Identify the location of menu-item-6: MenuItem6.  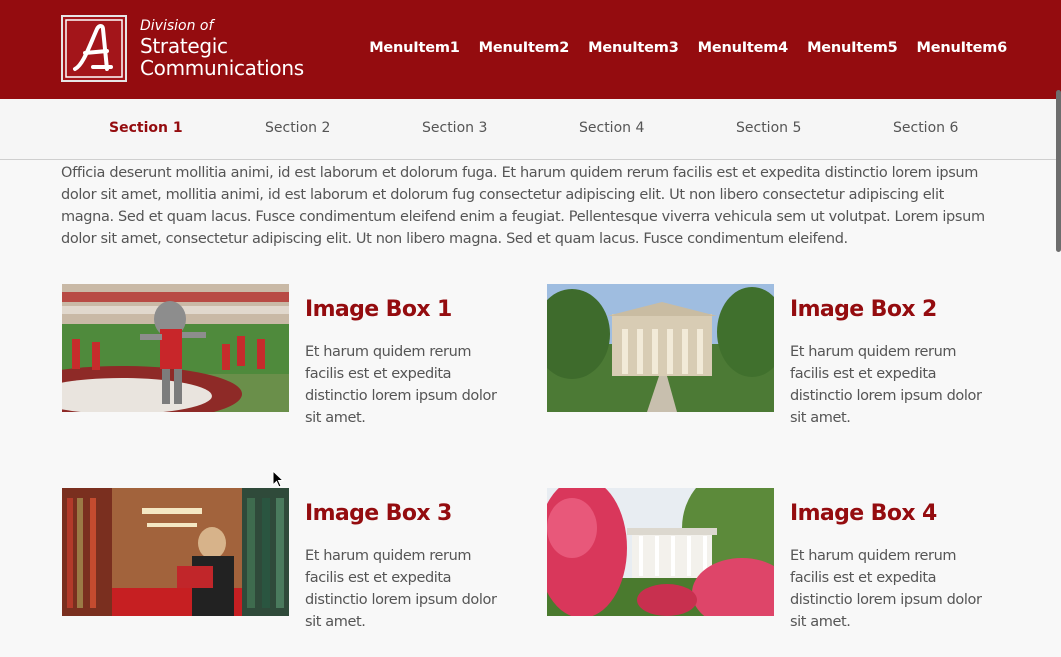
(962, 48).